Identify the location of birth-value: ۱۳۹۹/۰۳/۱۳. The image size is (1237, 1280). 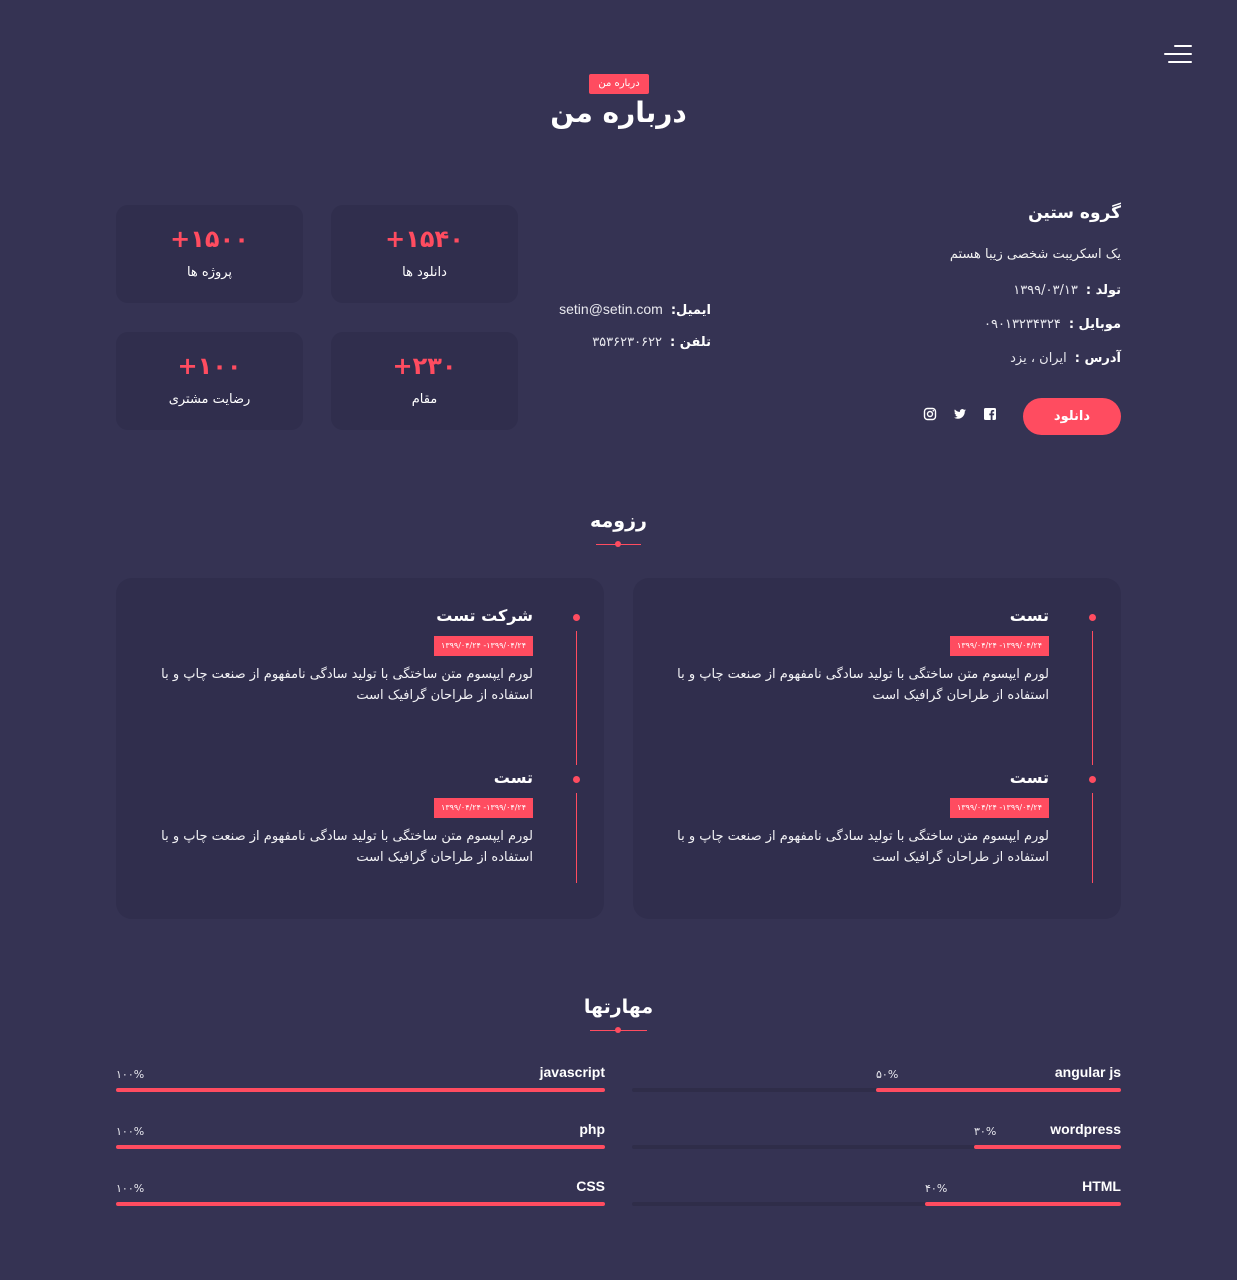
(1045, 290).